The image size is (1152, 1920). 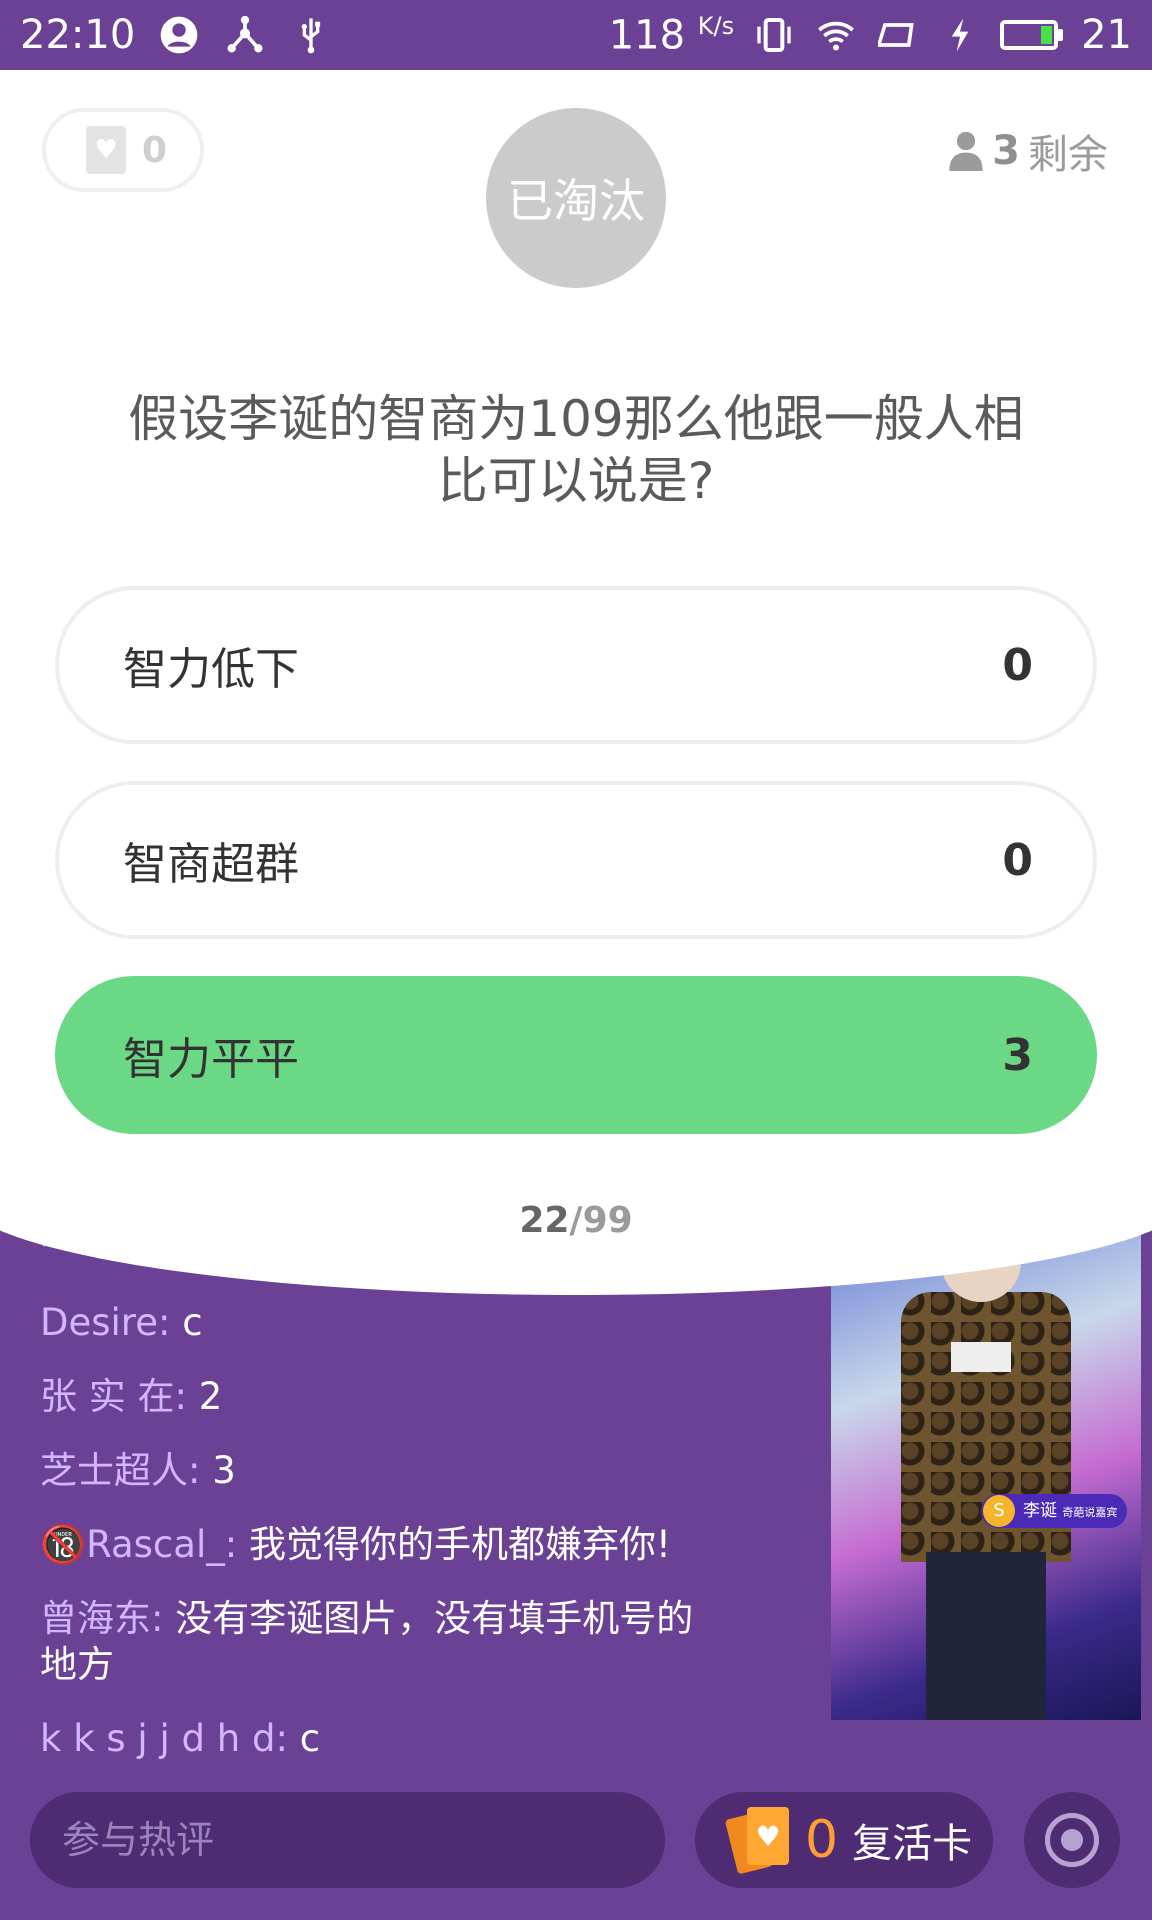 I want to click on account-icon, so click(x=179, y=35).